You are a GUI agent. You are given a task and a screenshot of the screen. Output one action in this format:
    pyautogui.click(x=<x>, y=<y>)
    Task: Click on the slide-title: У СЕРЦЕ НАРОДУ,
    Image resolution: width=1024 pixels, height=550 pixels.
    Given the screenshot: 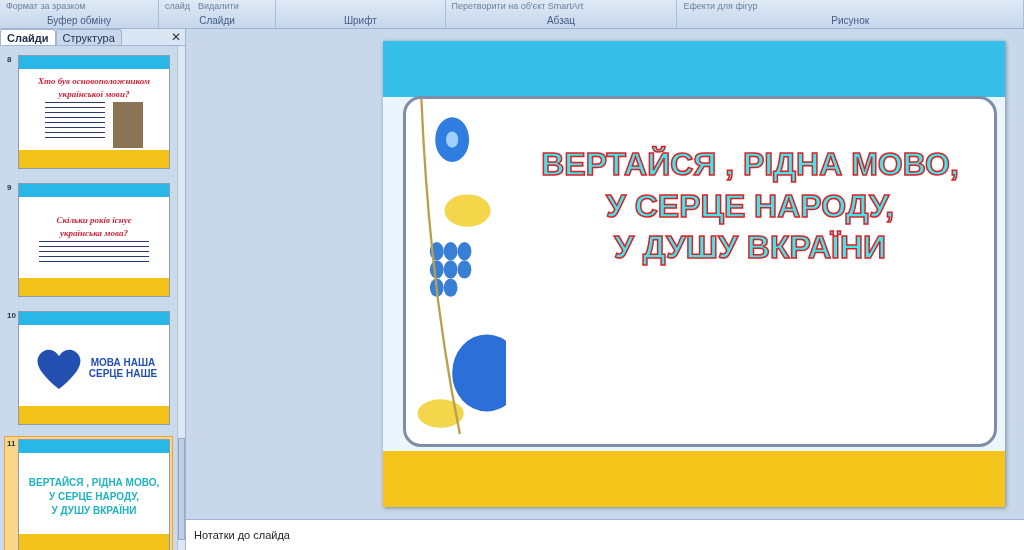 What is the action you would take?
    pyautogui.click(x=750, y=206)
    